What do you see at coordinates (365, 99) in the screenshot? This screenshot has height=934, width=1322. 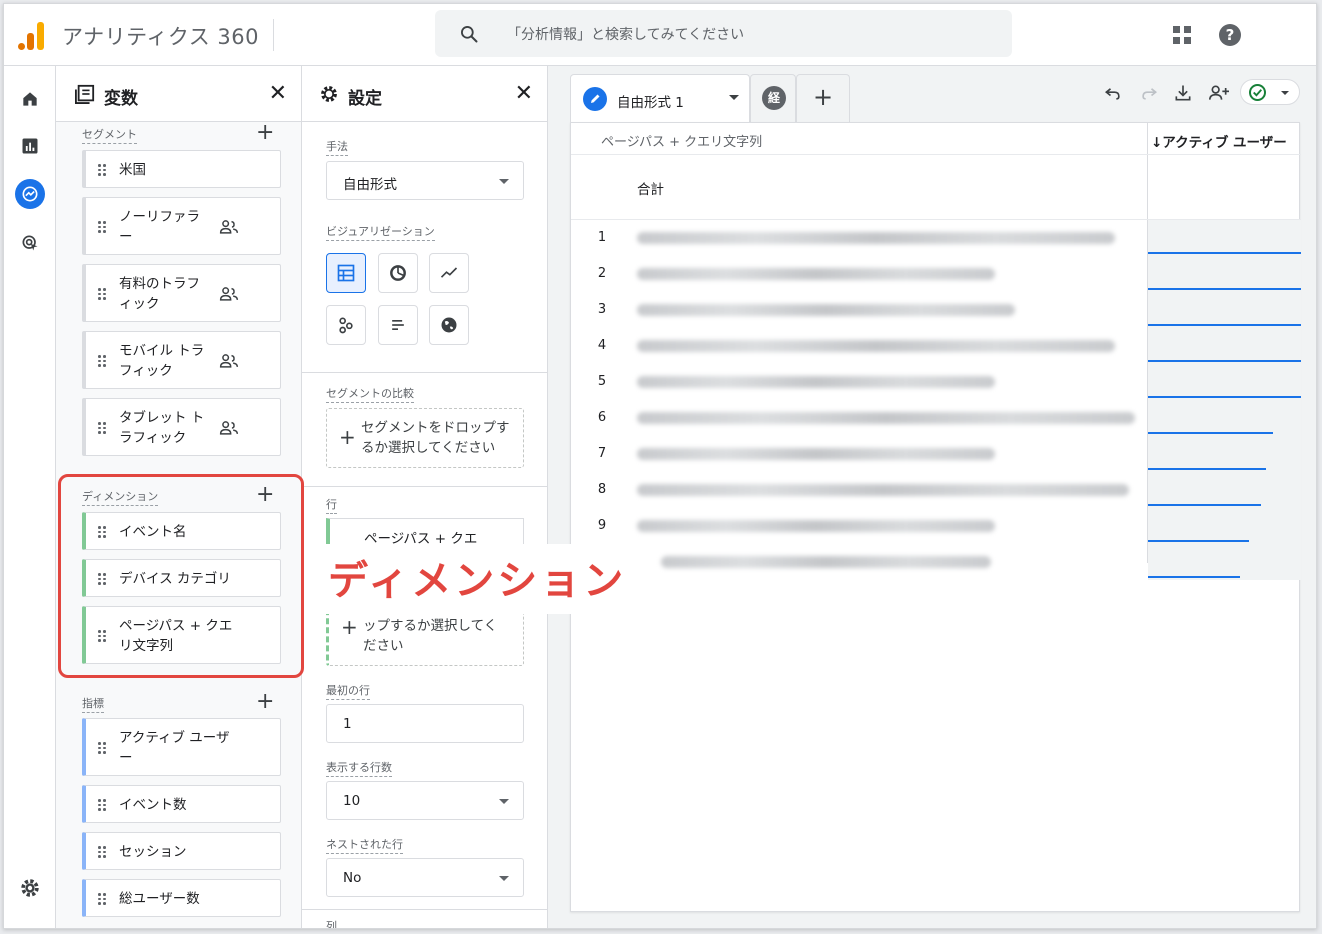 I see `settings-title: 設定` at bounding box center [365, 99].